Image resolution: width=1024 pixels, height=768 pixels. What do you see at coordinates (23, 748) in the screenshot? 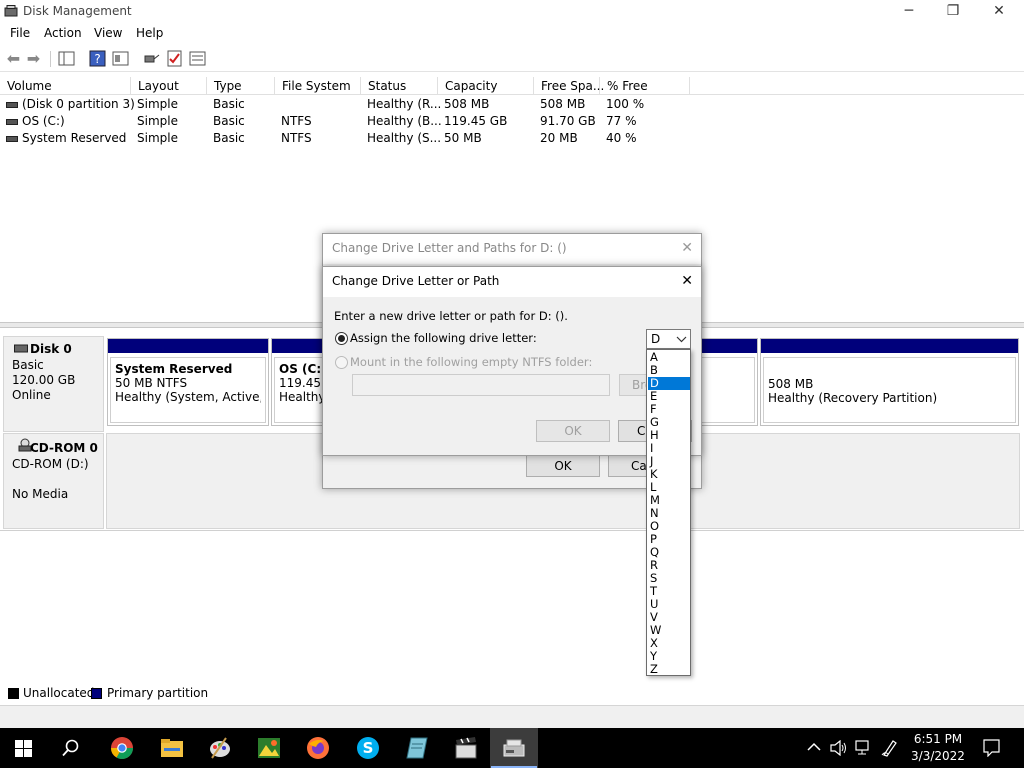
I see `start-icon` at bounding box center [23, 748].